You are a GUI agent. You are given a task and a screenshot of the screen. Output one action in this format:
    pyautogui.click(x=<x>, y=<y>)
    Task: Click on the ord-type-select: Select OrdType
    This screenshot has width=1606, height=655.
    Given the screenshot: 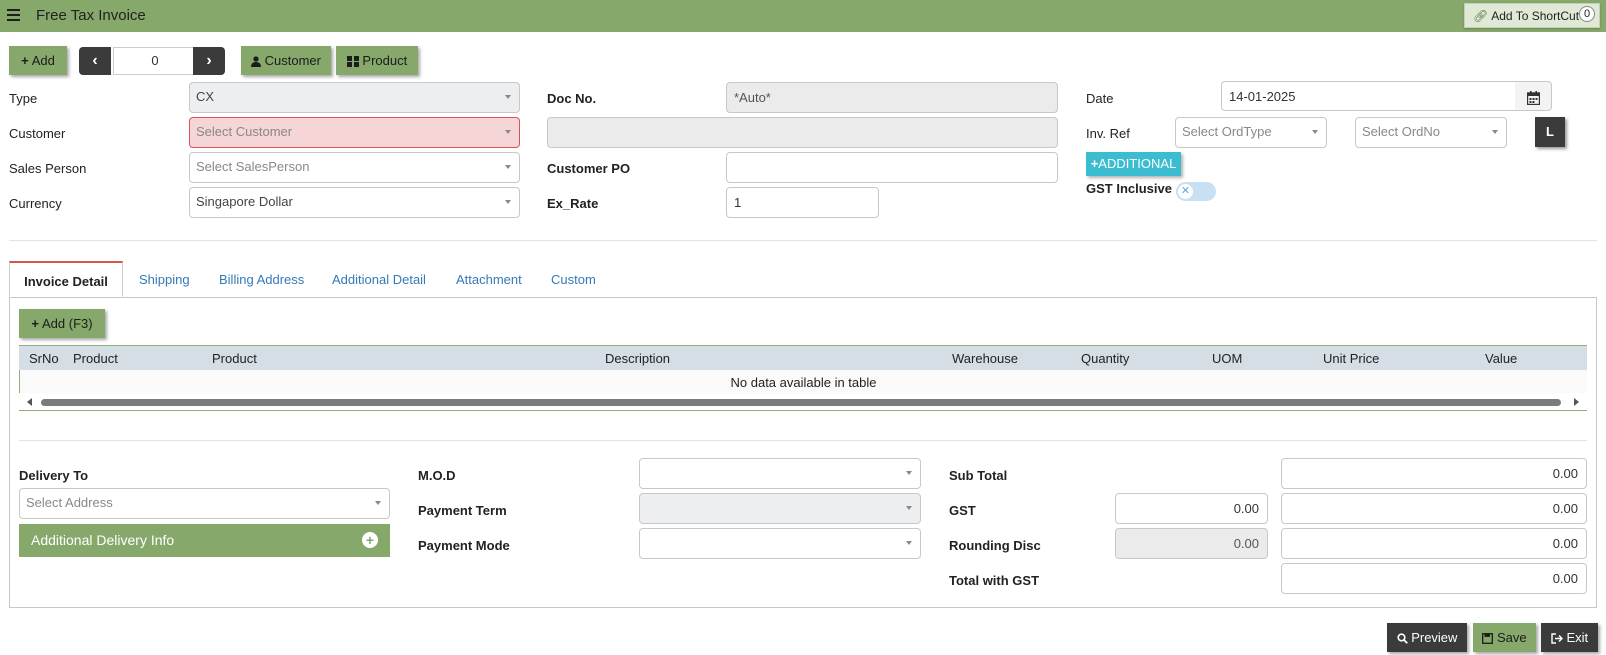 What is the action you would take?
    pyautogui.click(x=1251, y=132)
    